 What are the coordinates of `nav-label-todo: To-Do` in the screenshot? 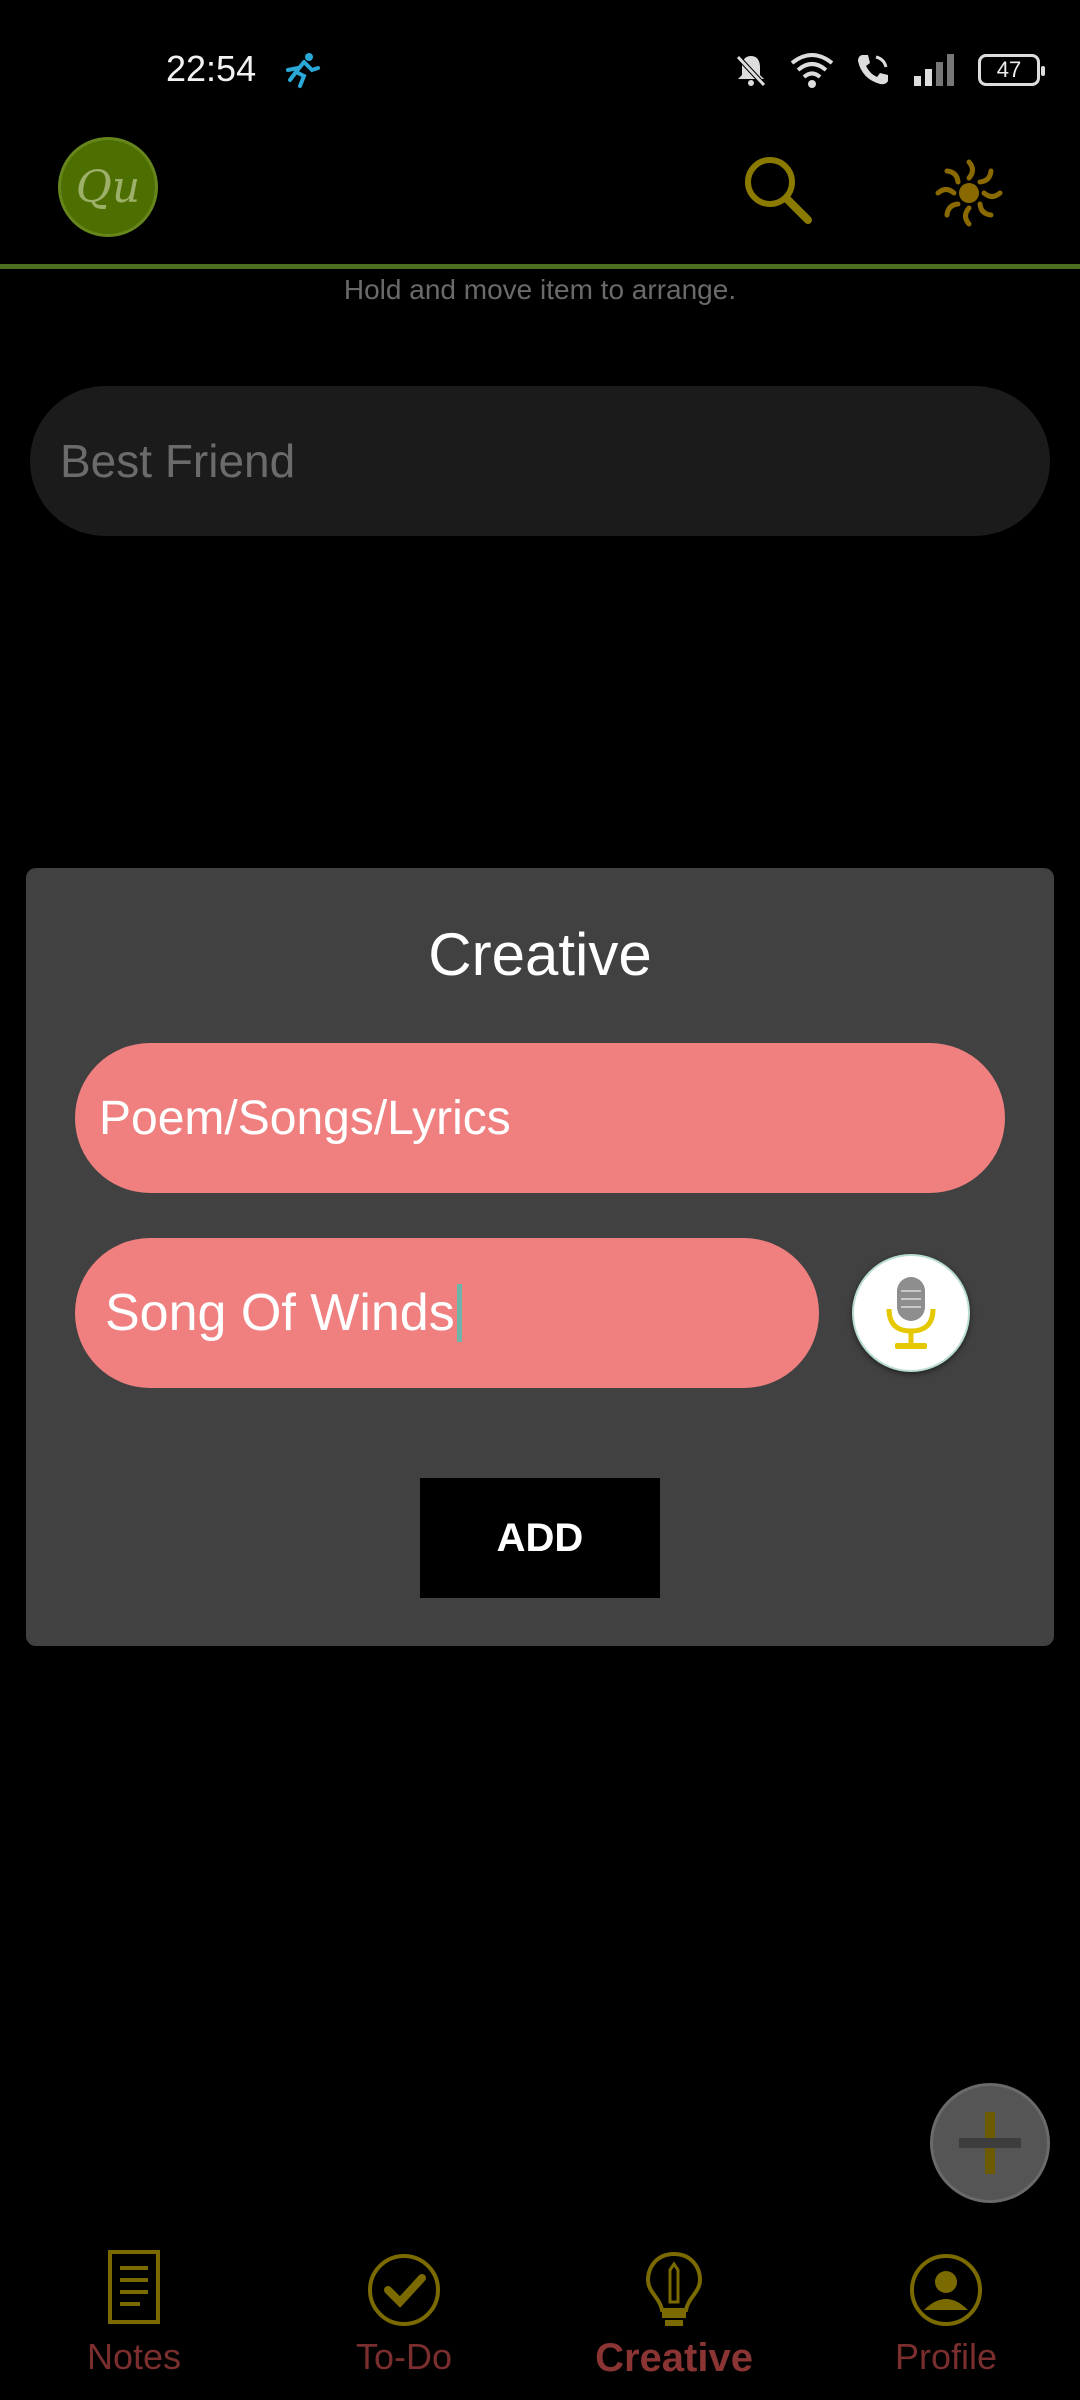 It's located at (404, 2356).